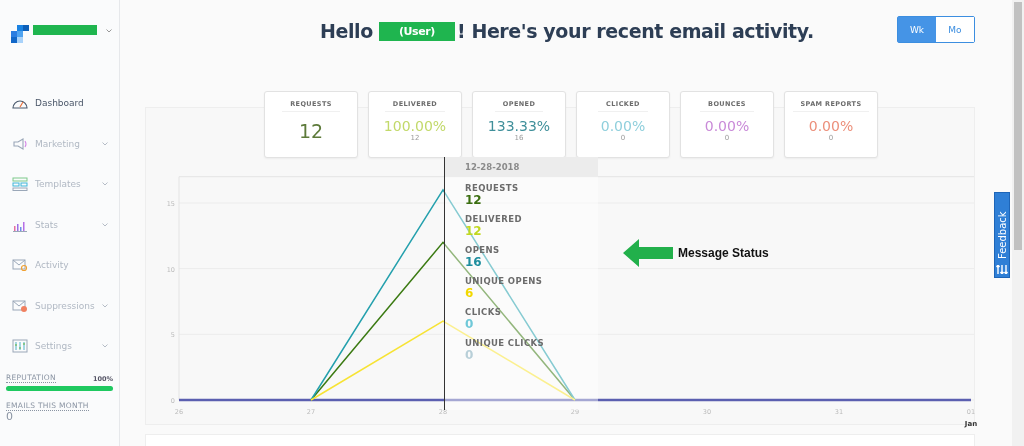 The image size is (1024, 446). I want to click on nav-item: Settings, so click(59, 346).